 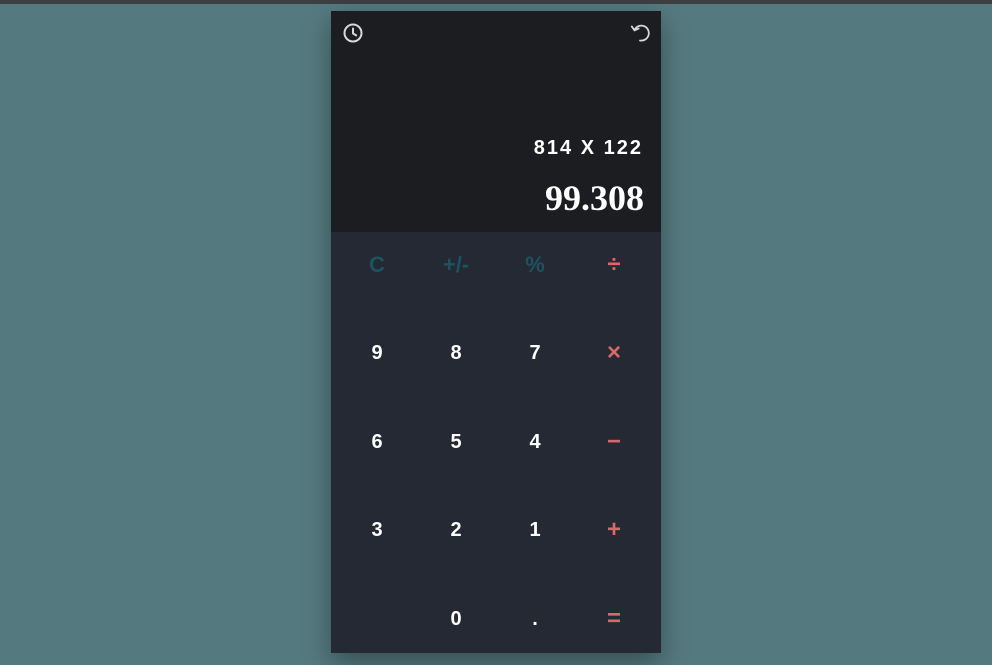 What do you see at coordinates (496, 121) in the screenshot?
I see `calculator-display: 814 X 122 99.308` at bounding box center [496, 121].